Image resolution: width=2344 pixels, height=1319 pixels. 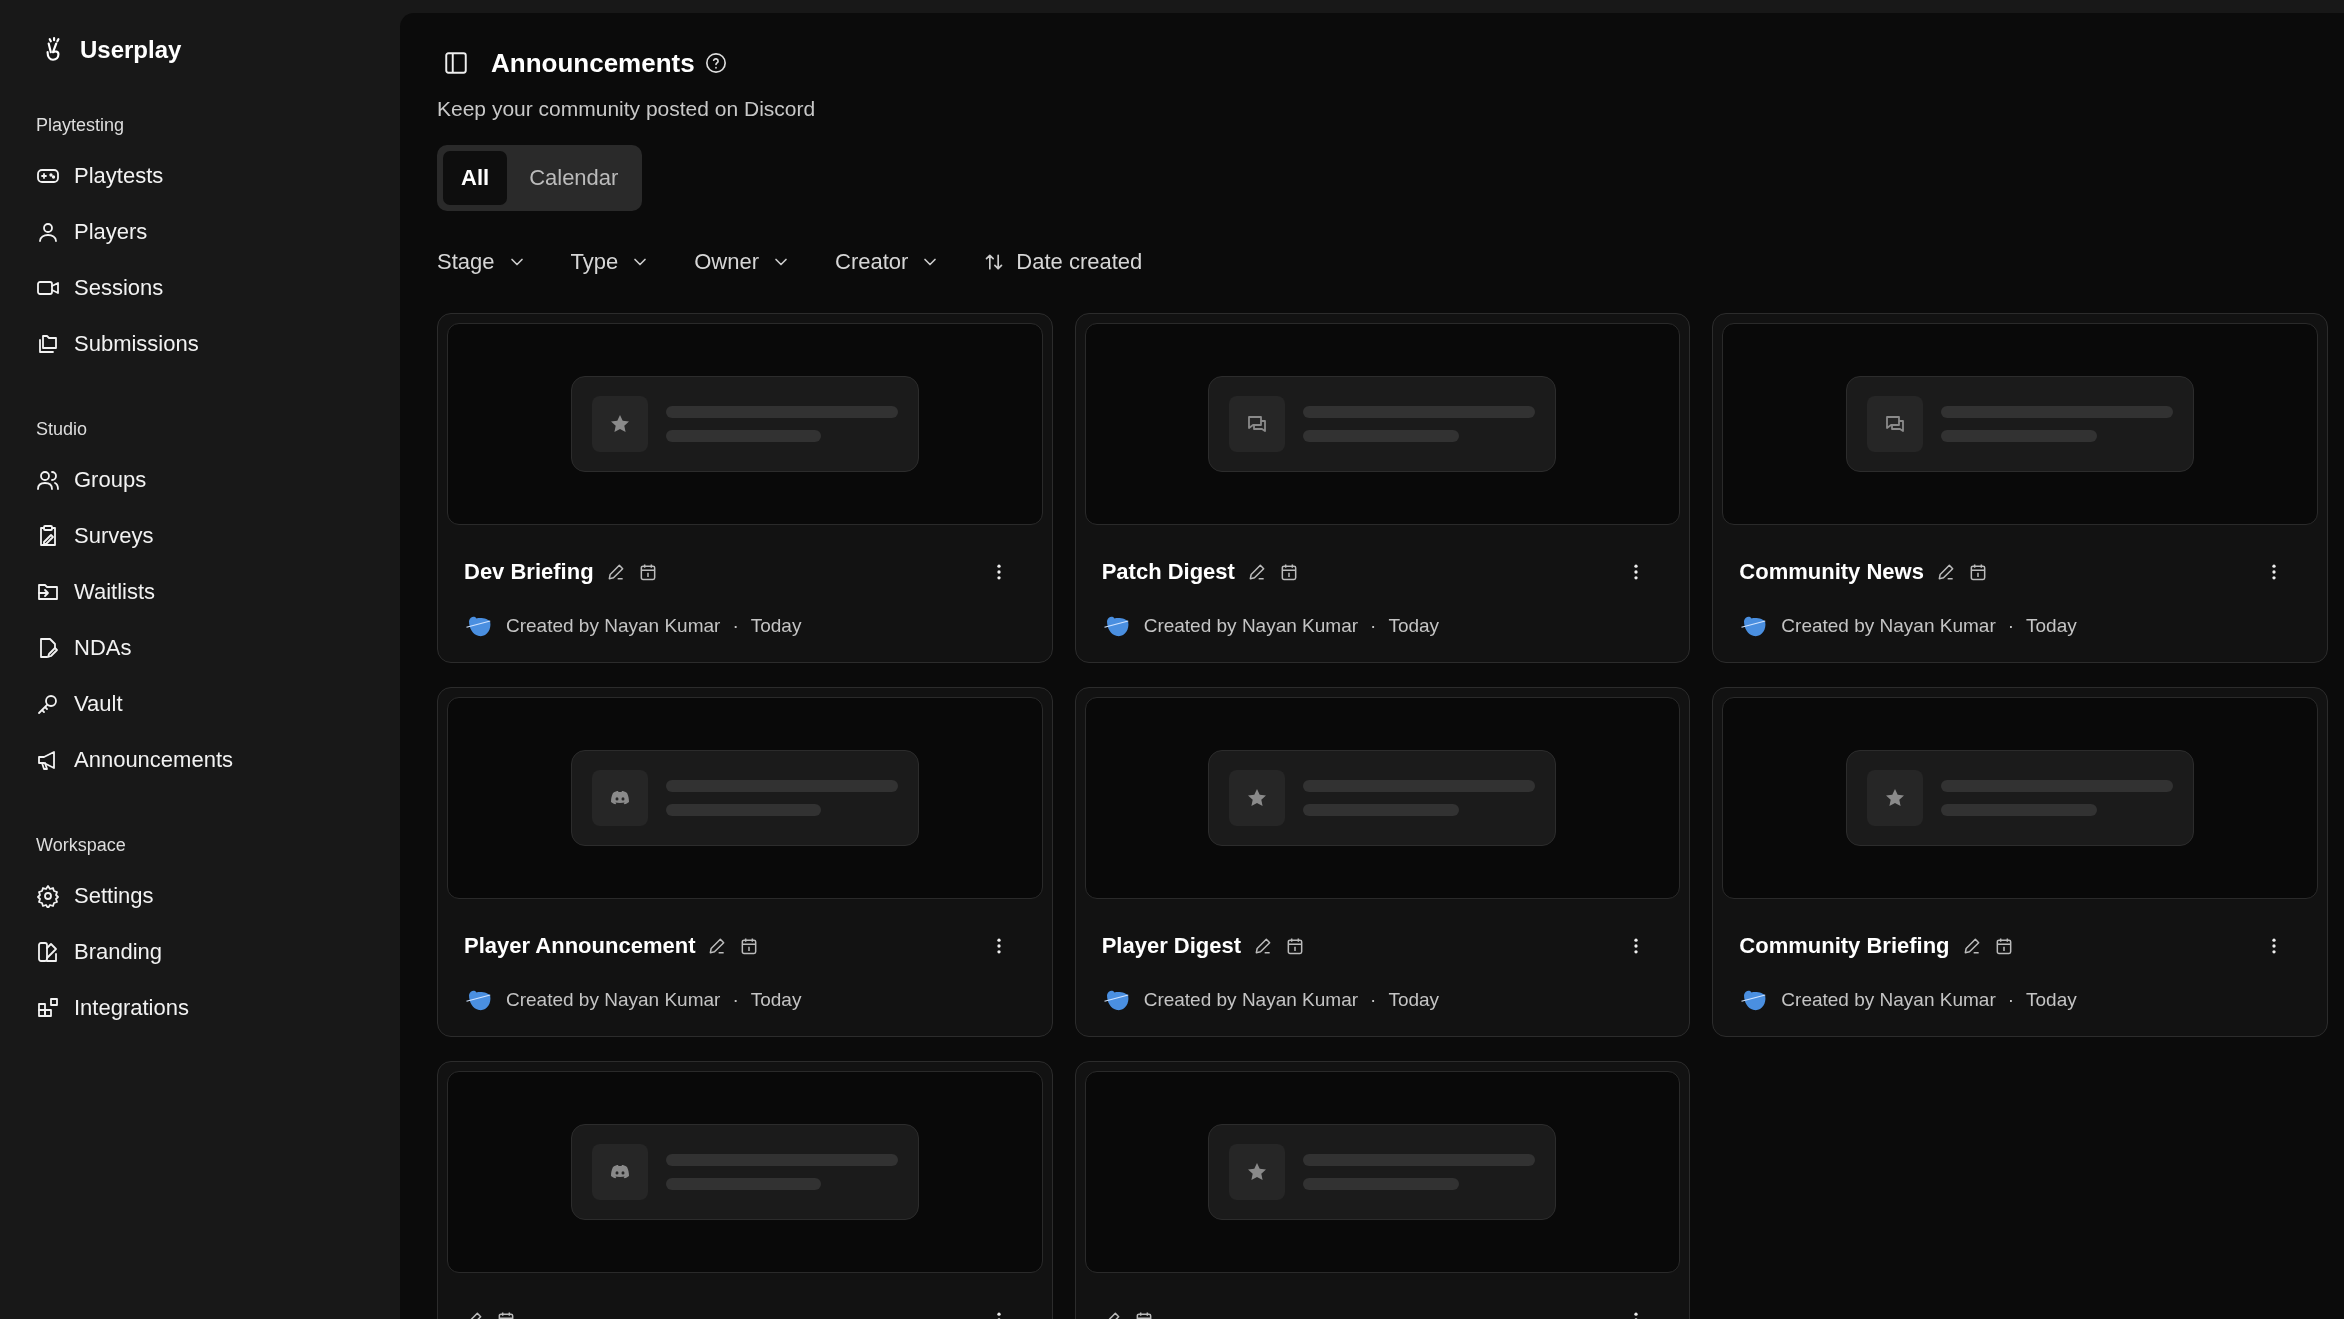 What do you see at coordinates (2020, 488) in the screenshot?
I see `announcement-card: Community News Created by Nayan Kumar · Today` at bounding box center [2020, 488].